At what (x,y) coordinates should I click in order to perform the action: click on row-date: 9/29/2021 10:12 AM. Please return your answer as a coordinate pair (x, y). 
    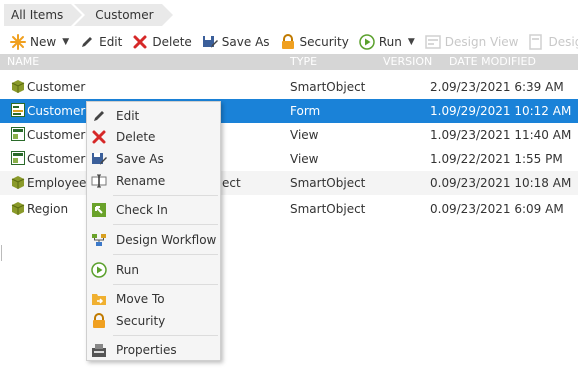
    Looking at the image, I should click on (510, 111).